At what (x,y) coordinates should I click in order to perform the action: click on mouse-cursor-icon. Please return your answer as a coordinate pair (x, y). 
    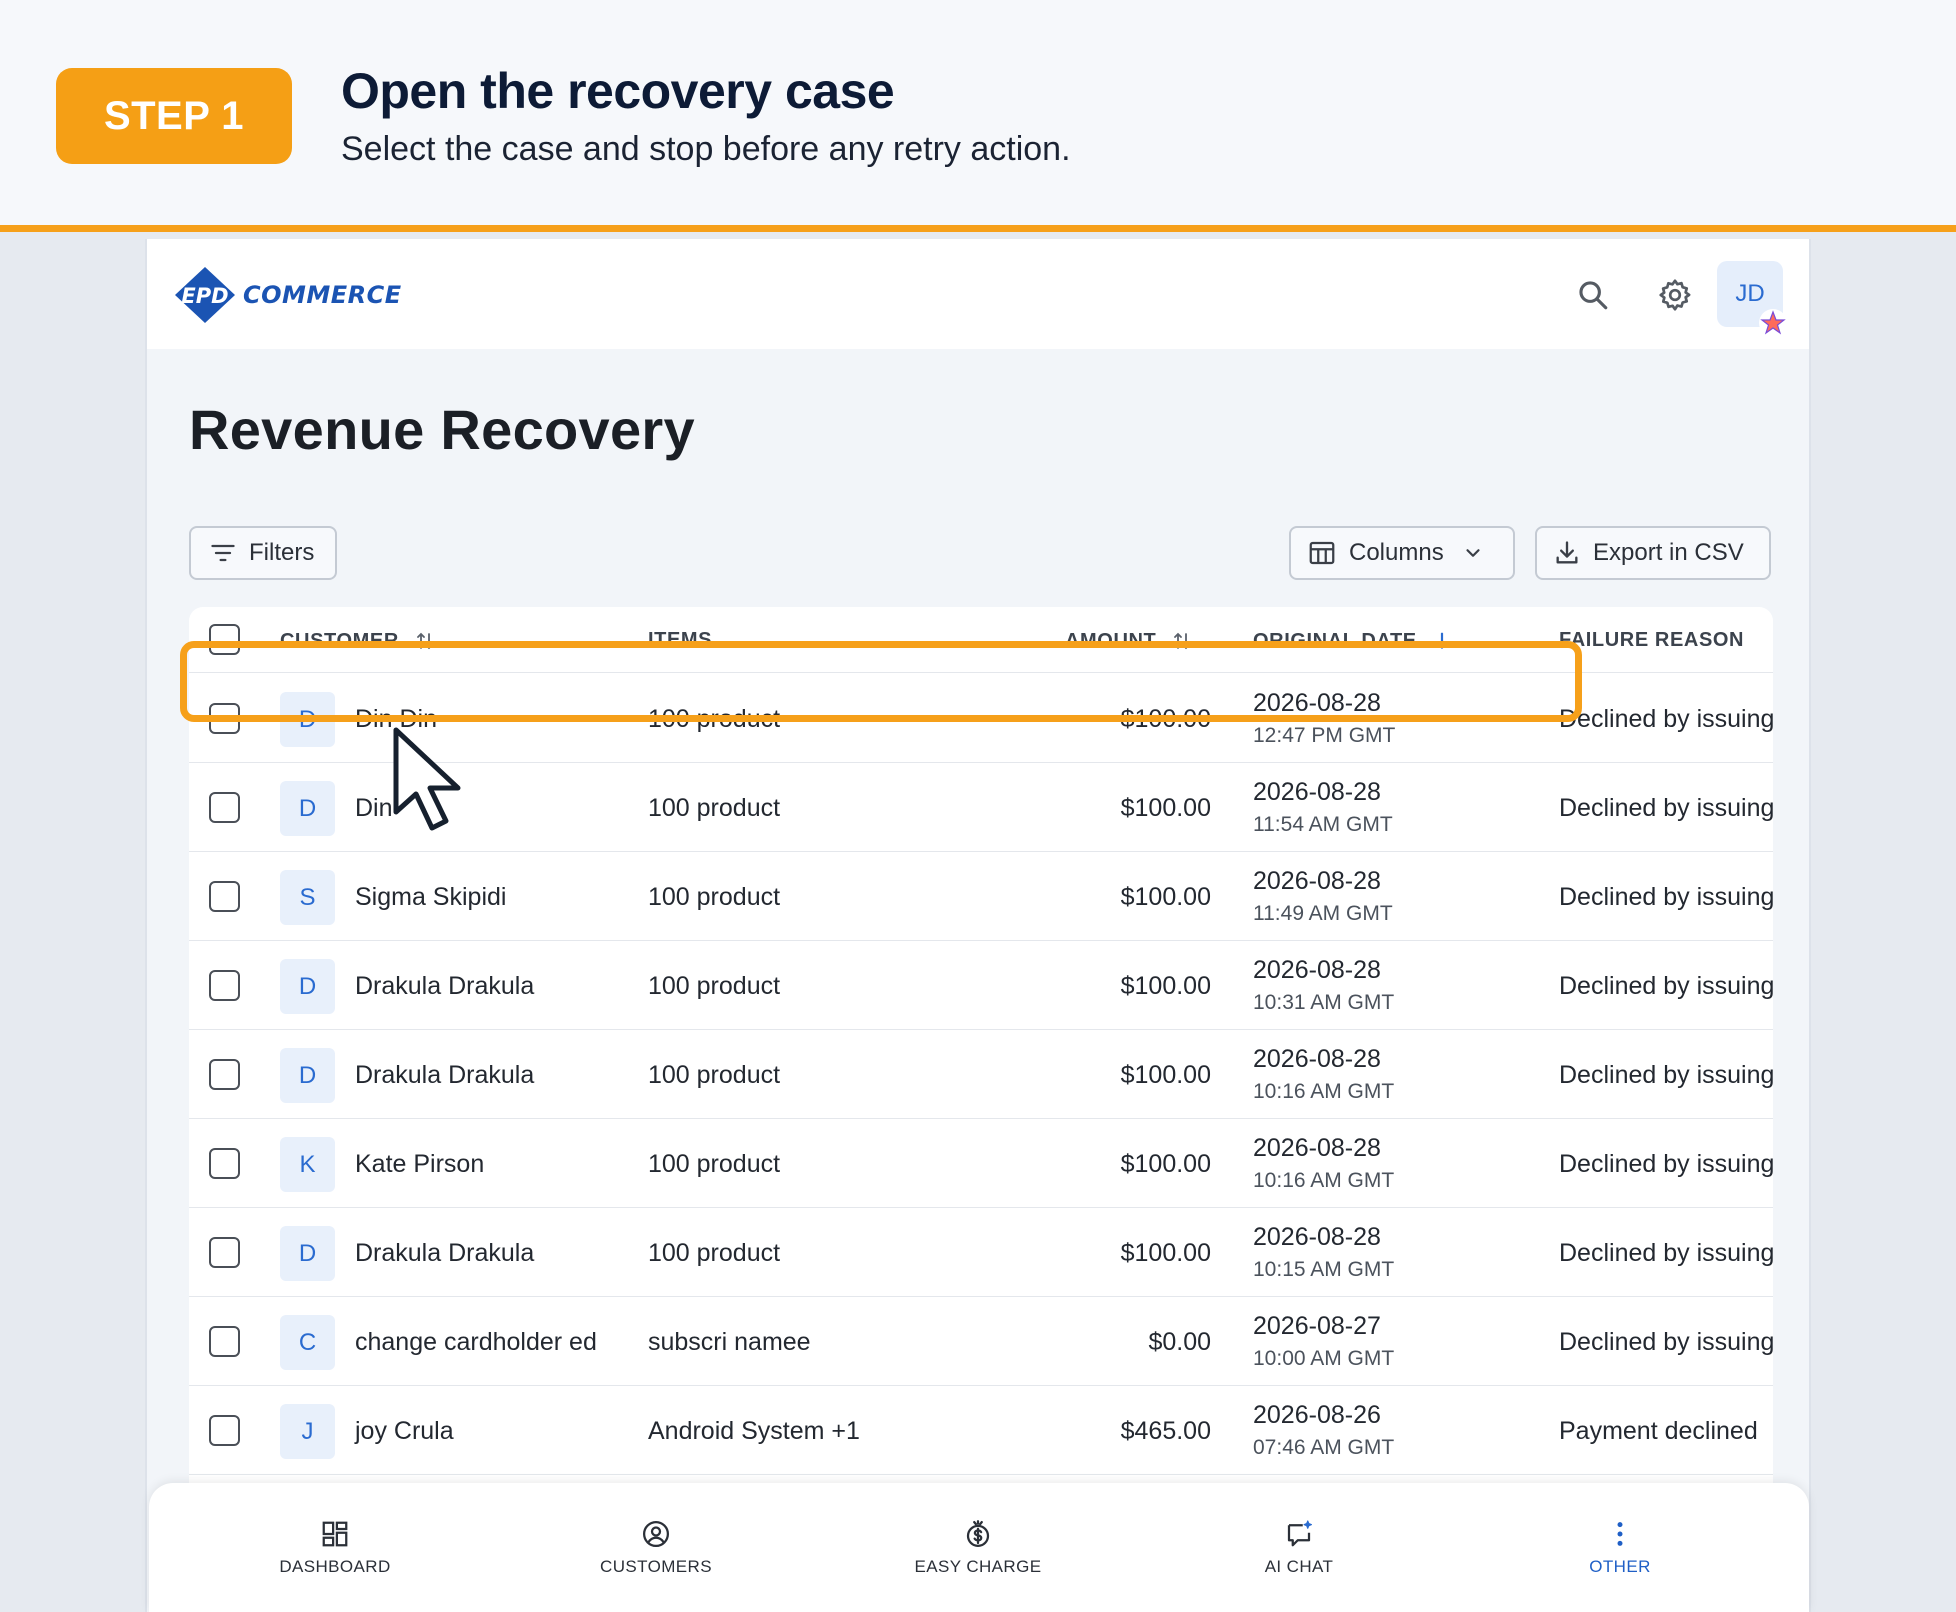
    Looking at the image, I should click on (427, 779).